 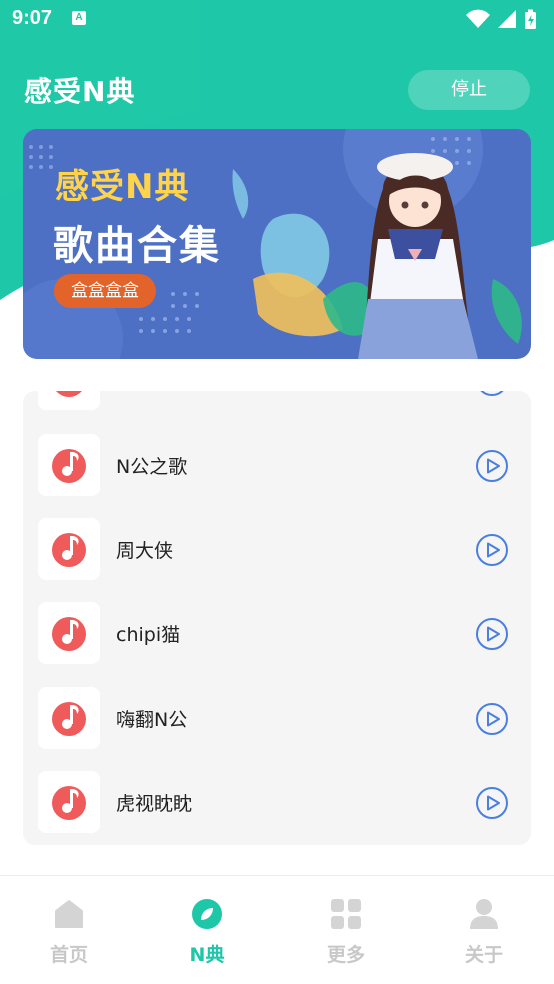 I want to click on user-icon, so click(x=484, y=914).